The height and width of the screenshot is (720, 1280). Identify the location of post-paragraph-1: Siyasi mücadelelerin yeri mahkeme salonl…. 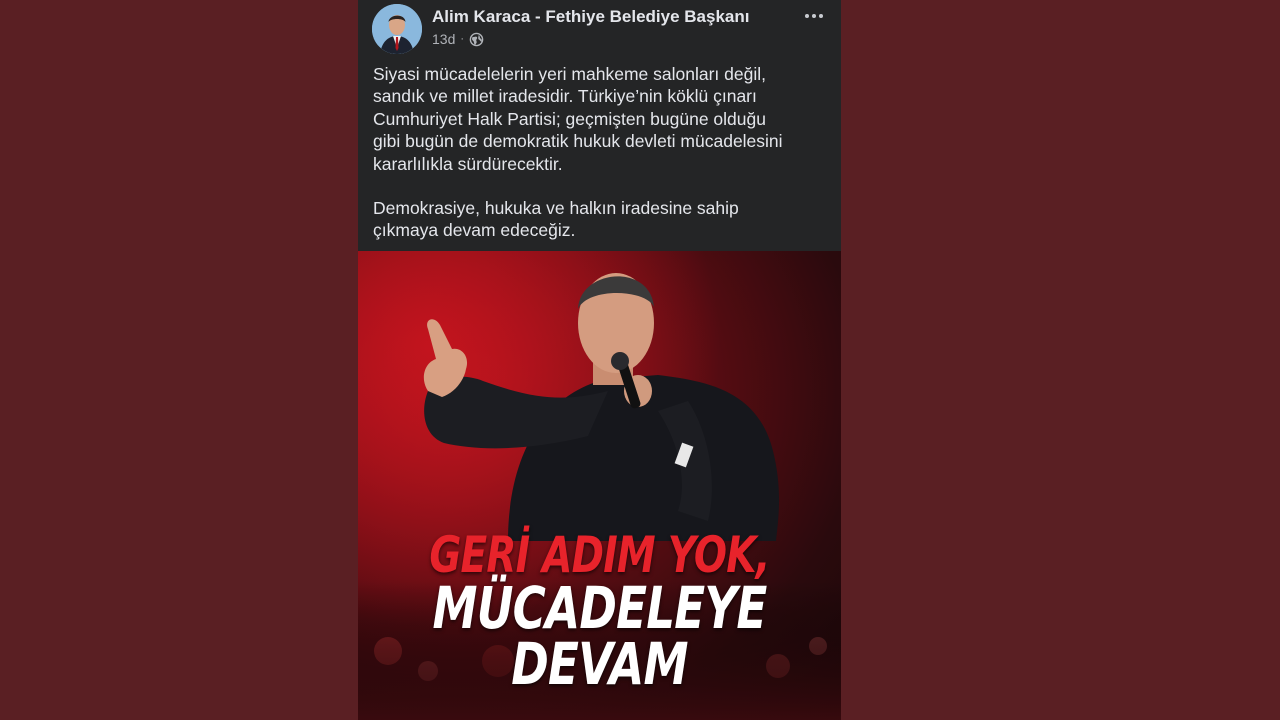
(578, 119).